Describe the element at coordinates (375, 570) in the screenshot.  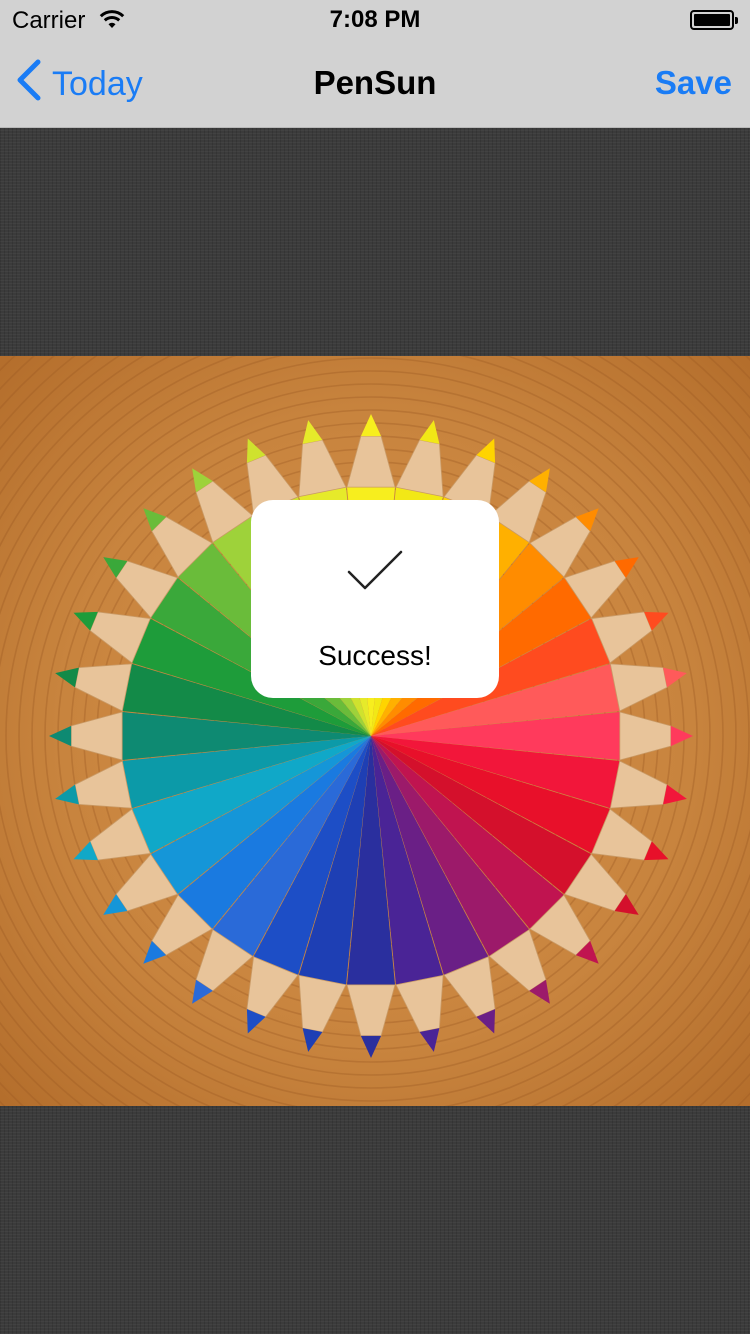
I see `checkmark-icon` at that location.